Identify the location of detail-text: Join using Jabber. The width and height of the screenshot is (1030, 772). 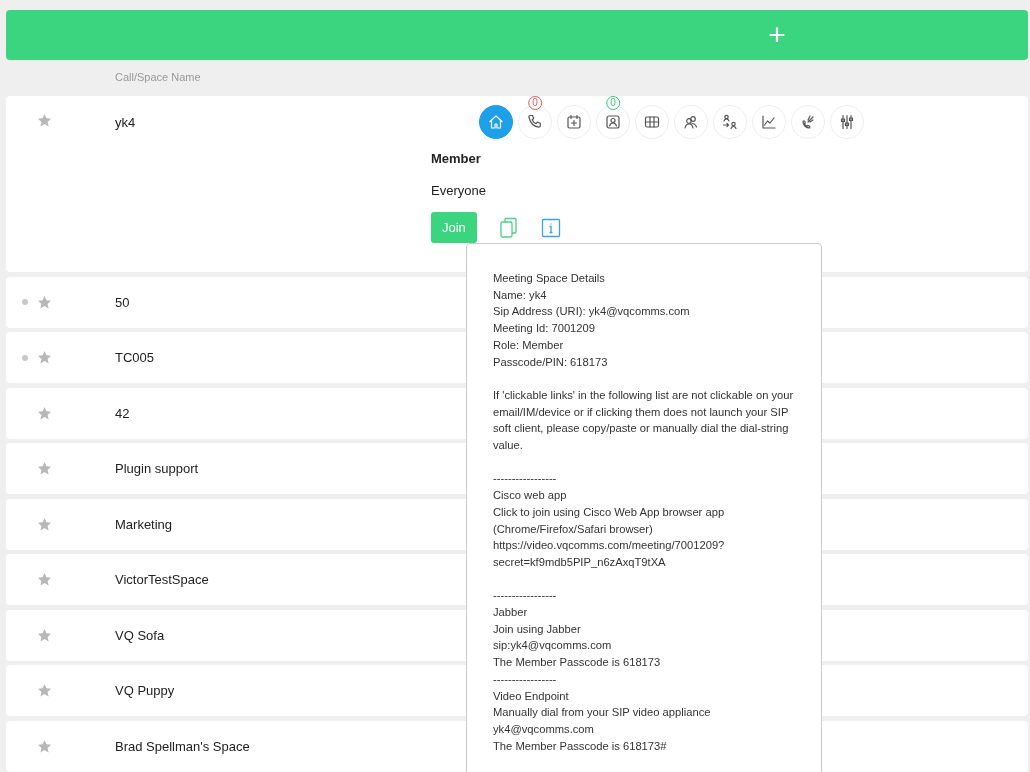
(537, 629).